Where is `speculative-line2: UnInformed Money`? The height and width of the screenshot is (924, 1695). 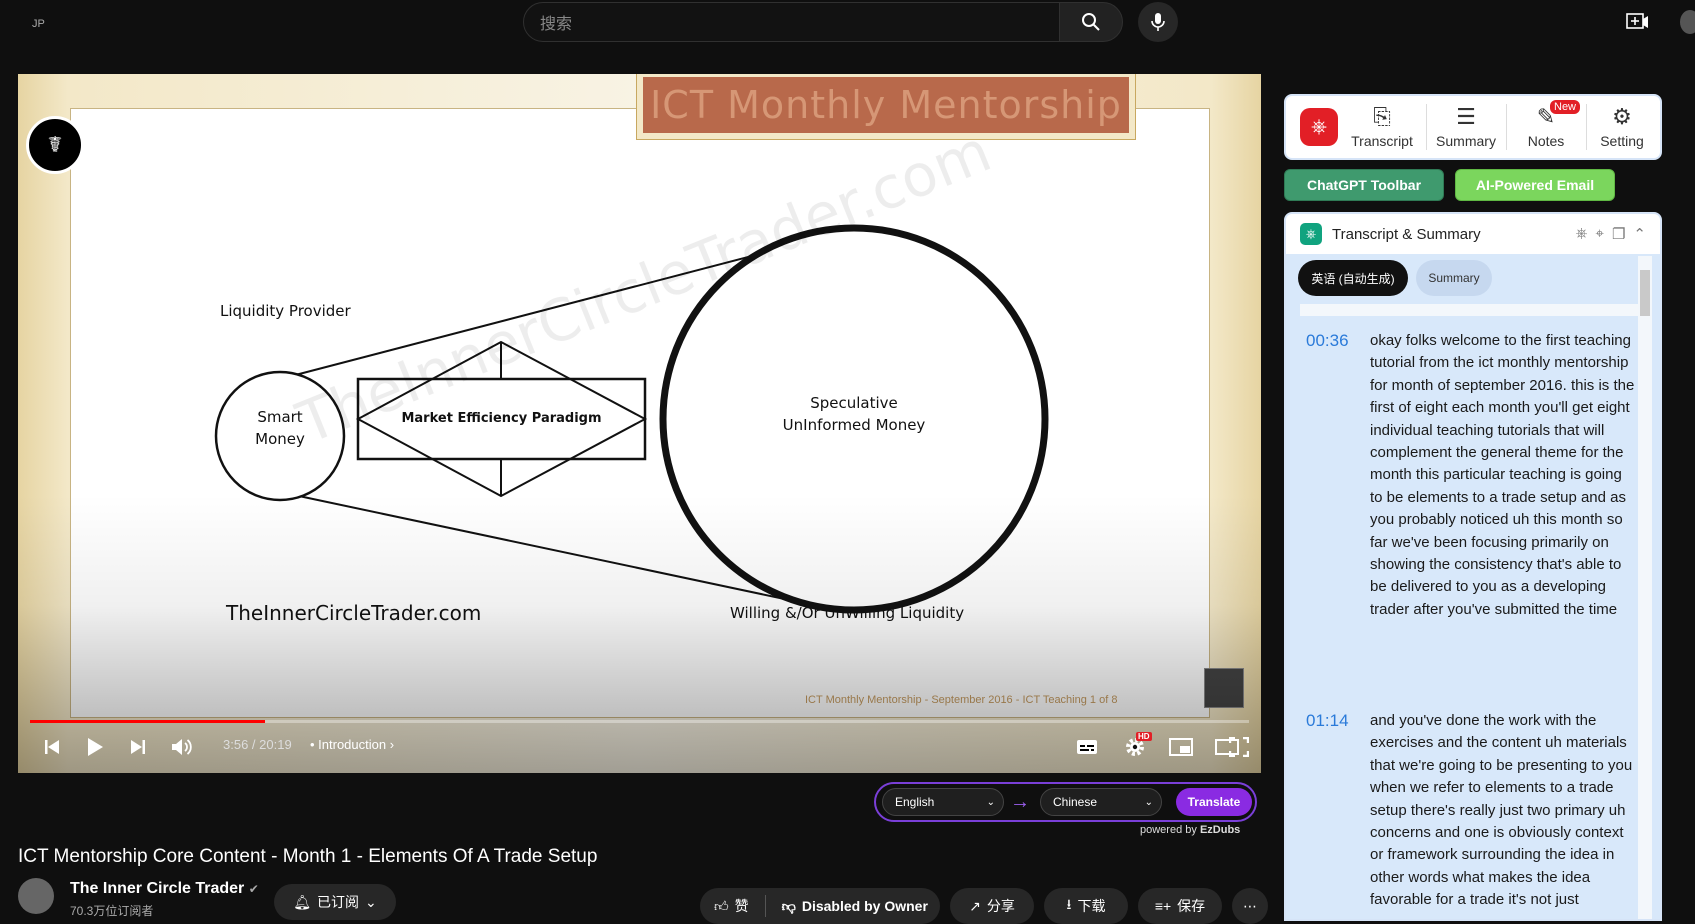 speculative-line2: UnInformed Money is located at coordinates (854, 425).